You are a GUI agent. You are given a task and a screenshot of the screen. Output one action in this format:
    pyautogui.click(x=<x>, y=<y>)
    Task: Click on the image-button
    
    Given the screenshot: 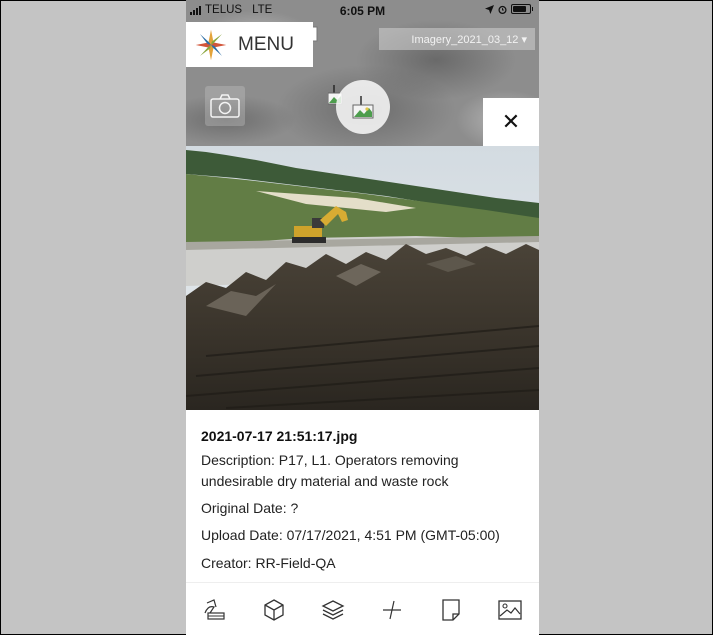 What is the action you would take?
    pyautogui.click(x=510, y=610)
    